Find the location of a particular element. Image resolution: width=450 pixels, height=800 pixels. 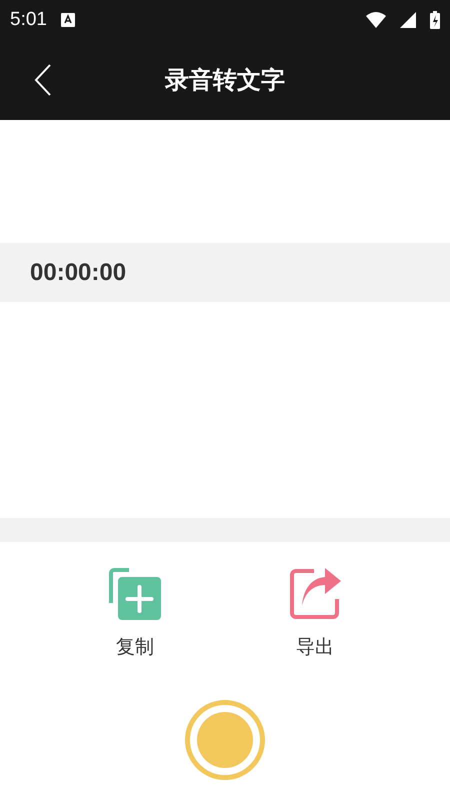

status-time: 5:01 is located at coordinates (28, 20).